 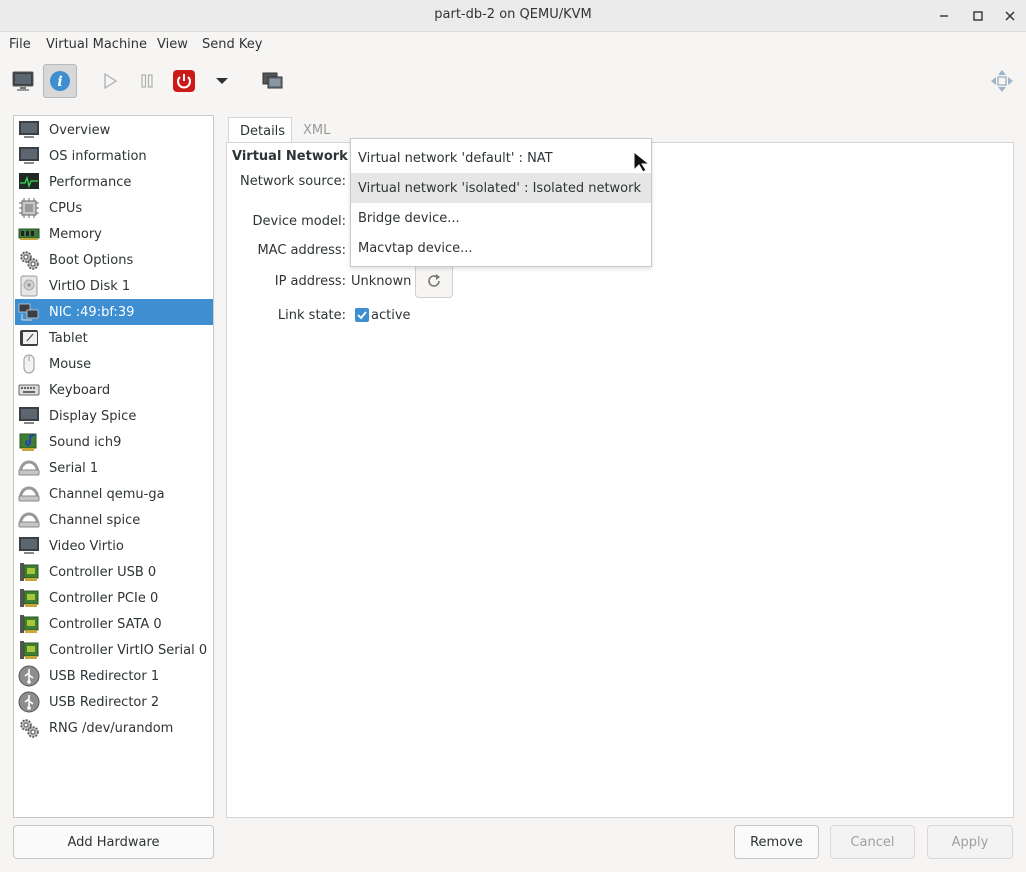 I want to click on sidebar-item-label: Serial 1, so click(x=74, y=468).